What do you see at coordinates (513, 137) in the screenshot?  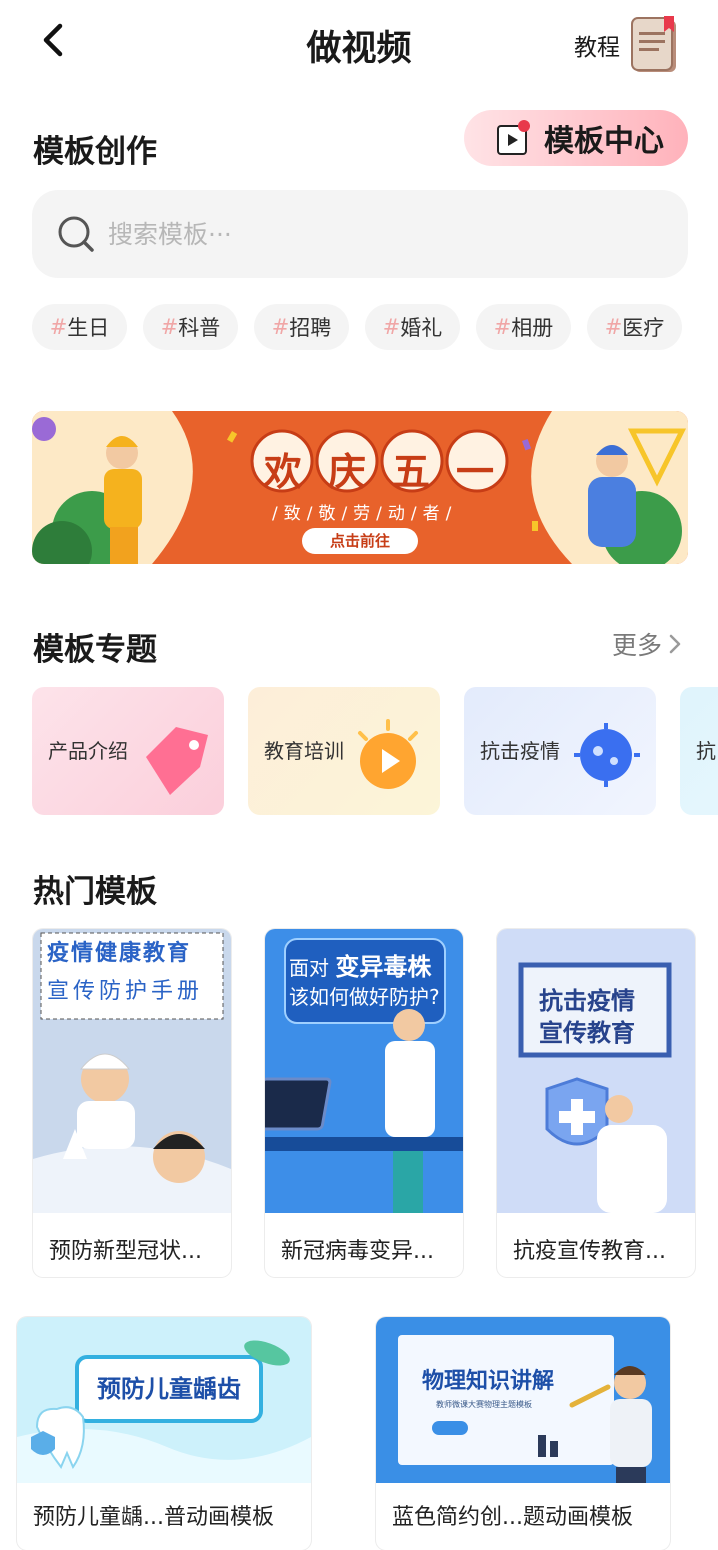 I see `clapper-icon` at bounding box center [513, 137].